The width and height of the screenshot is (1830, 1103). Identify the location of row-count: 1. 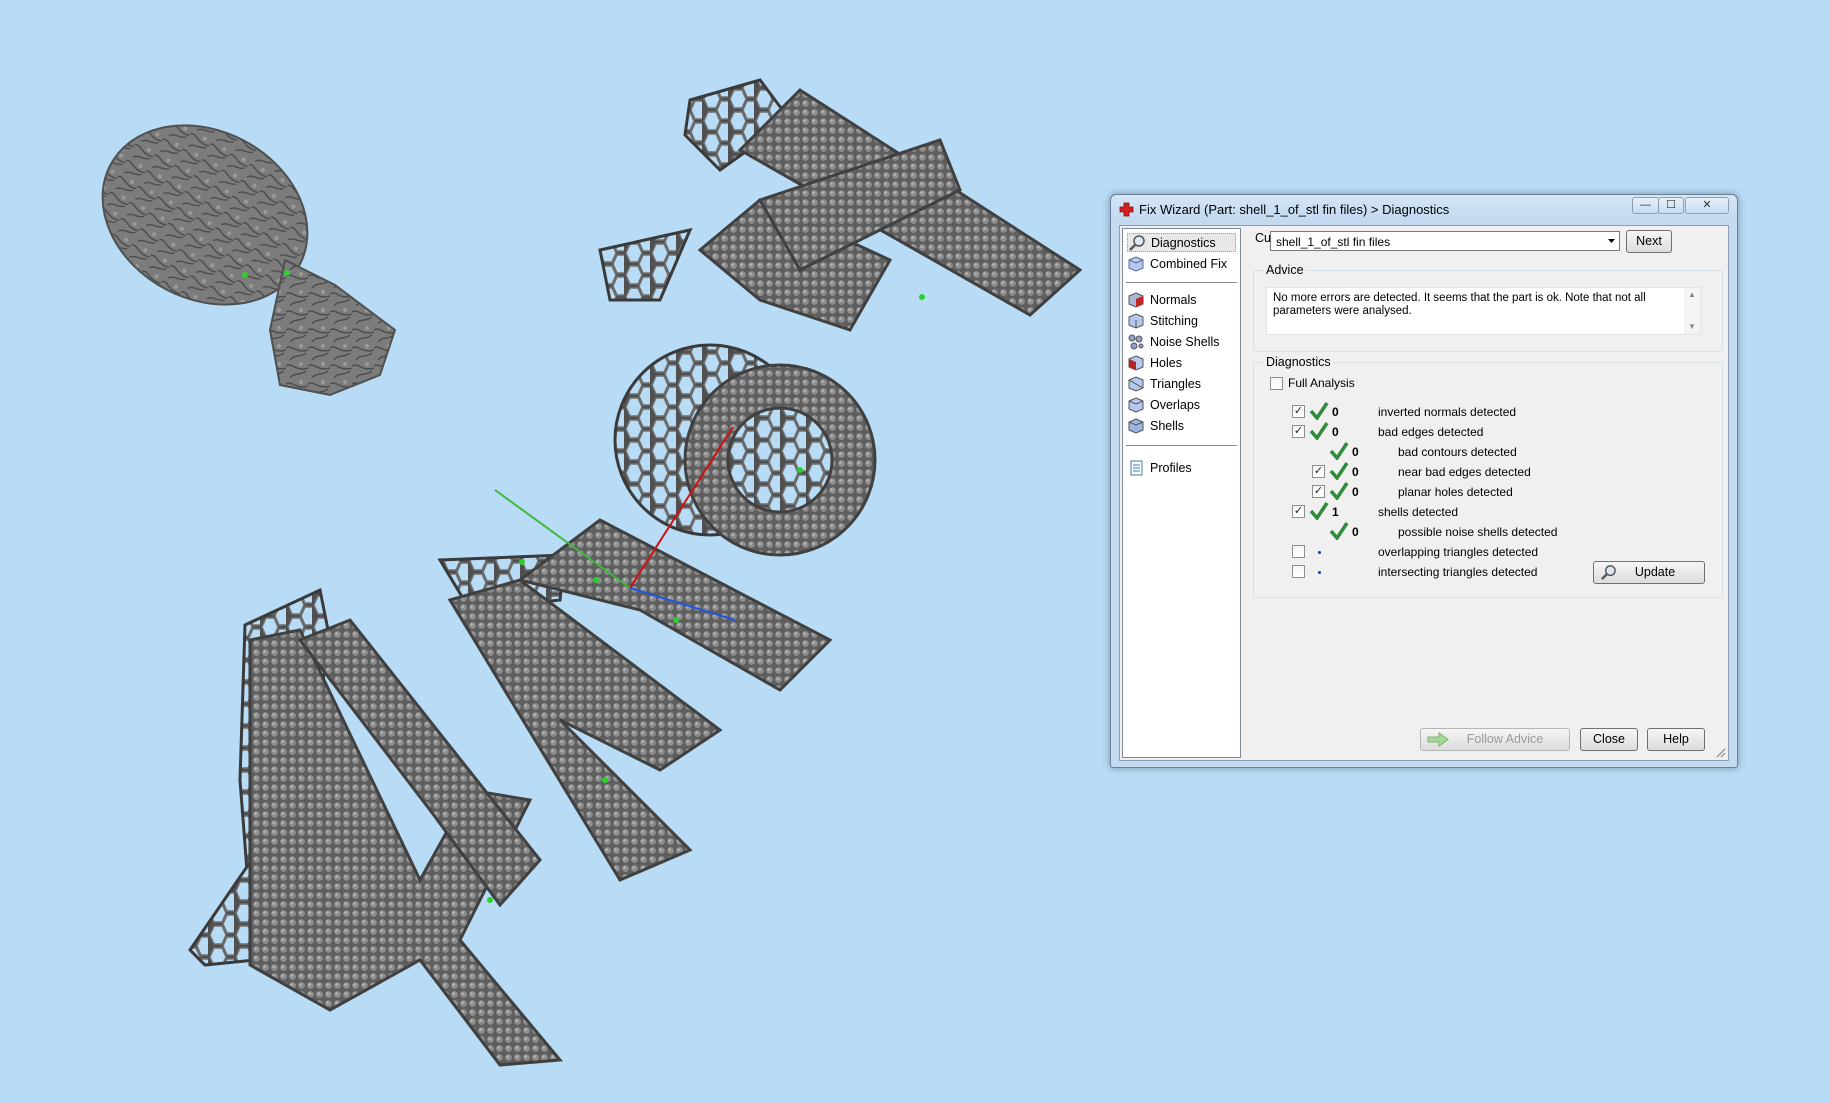
(1335, 512).